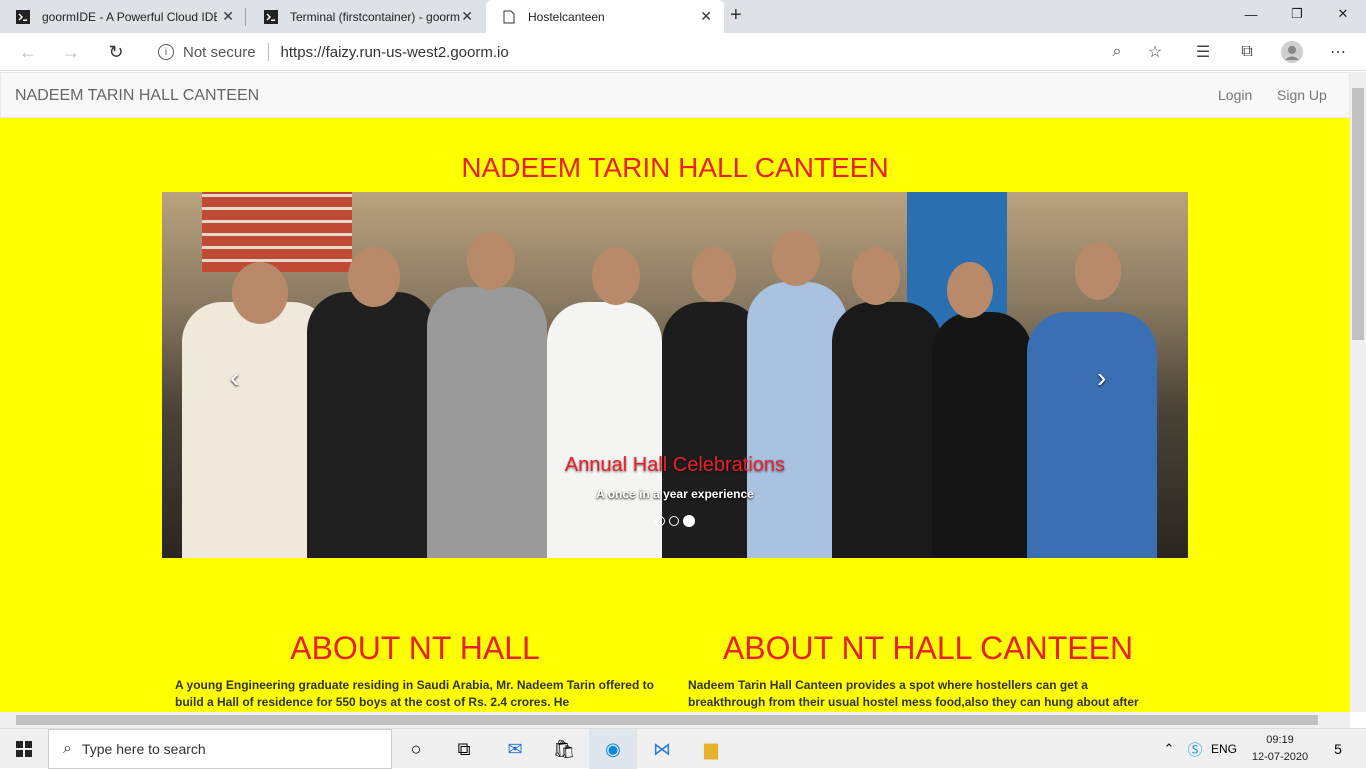  Describe the element at coordinates (1302, 95) in the screenshot. I see `signup-link: Sign Up` at that location.